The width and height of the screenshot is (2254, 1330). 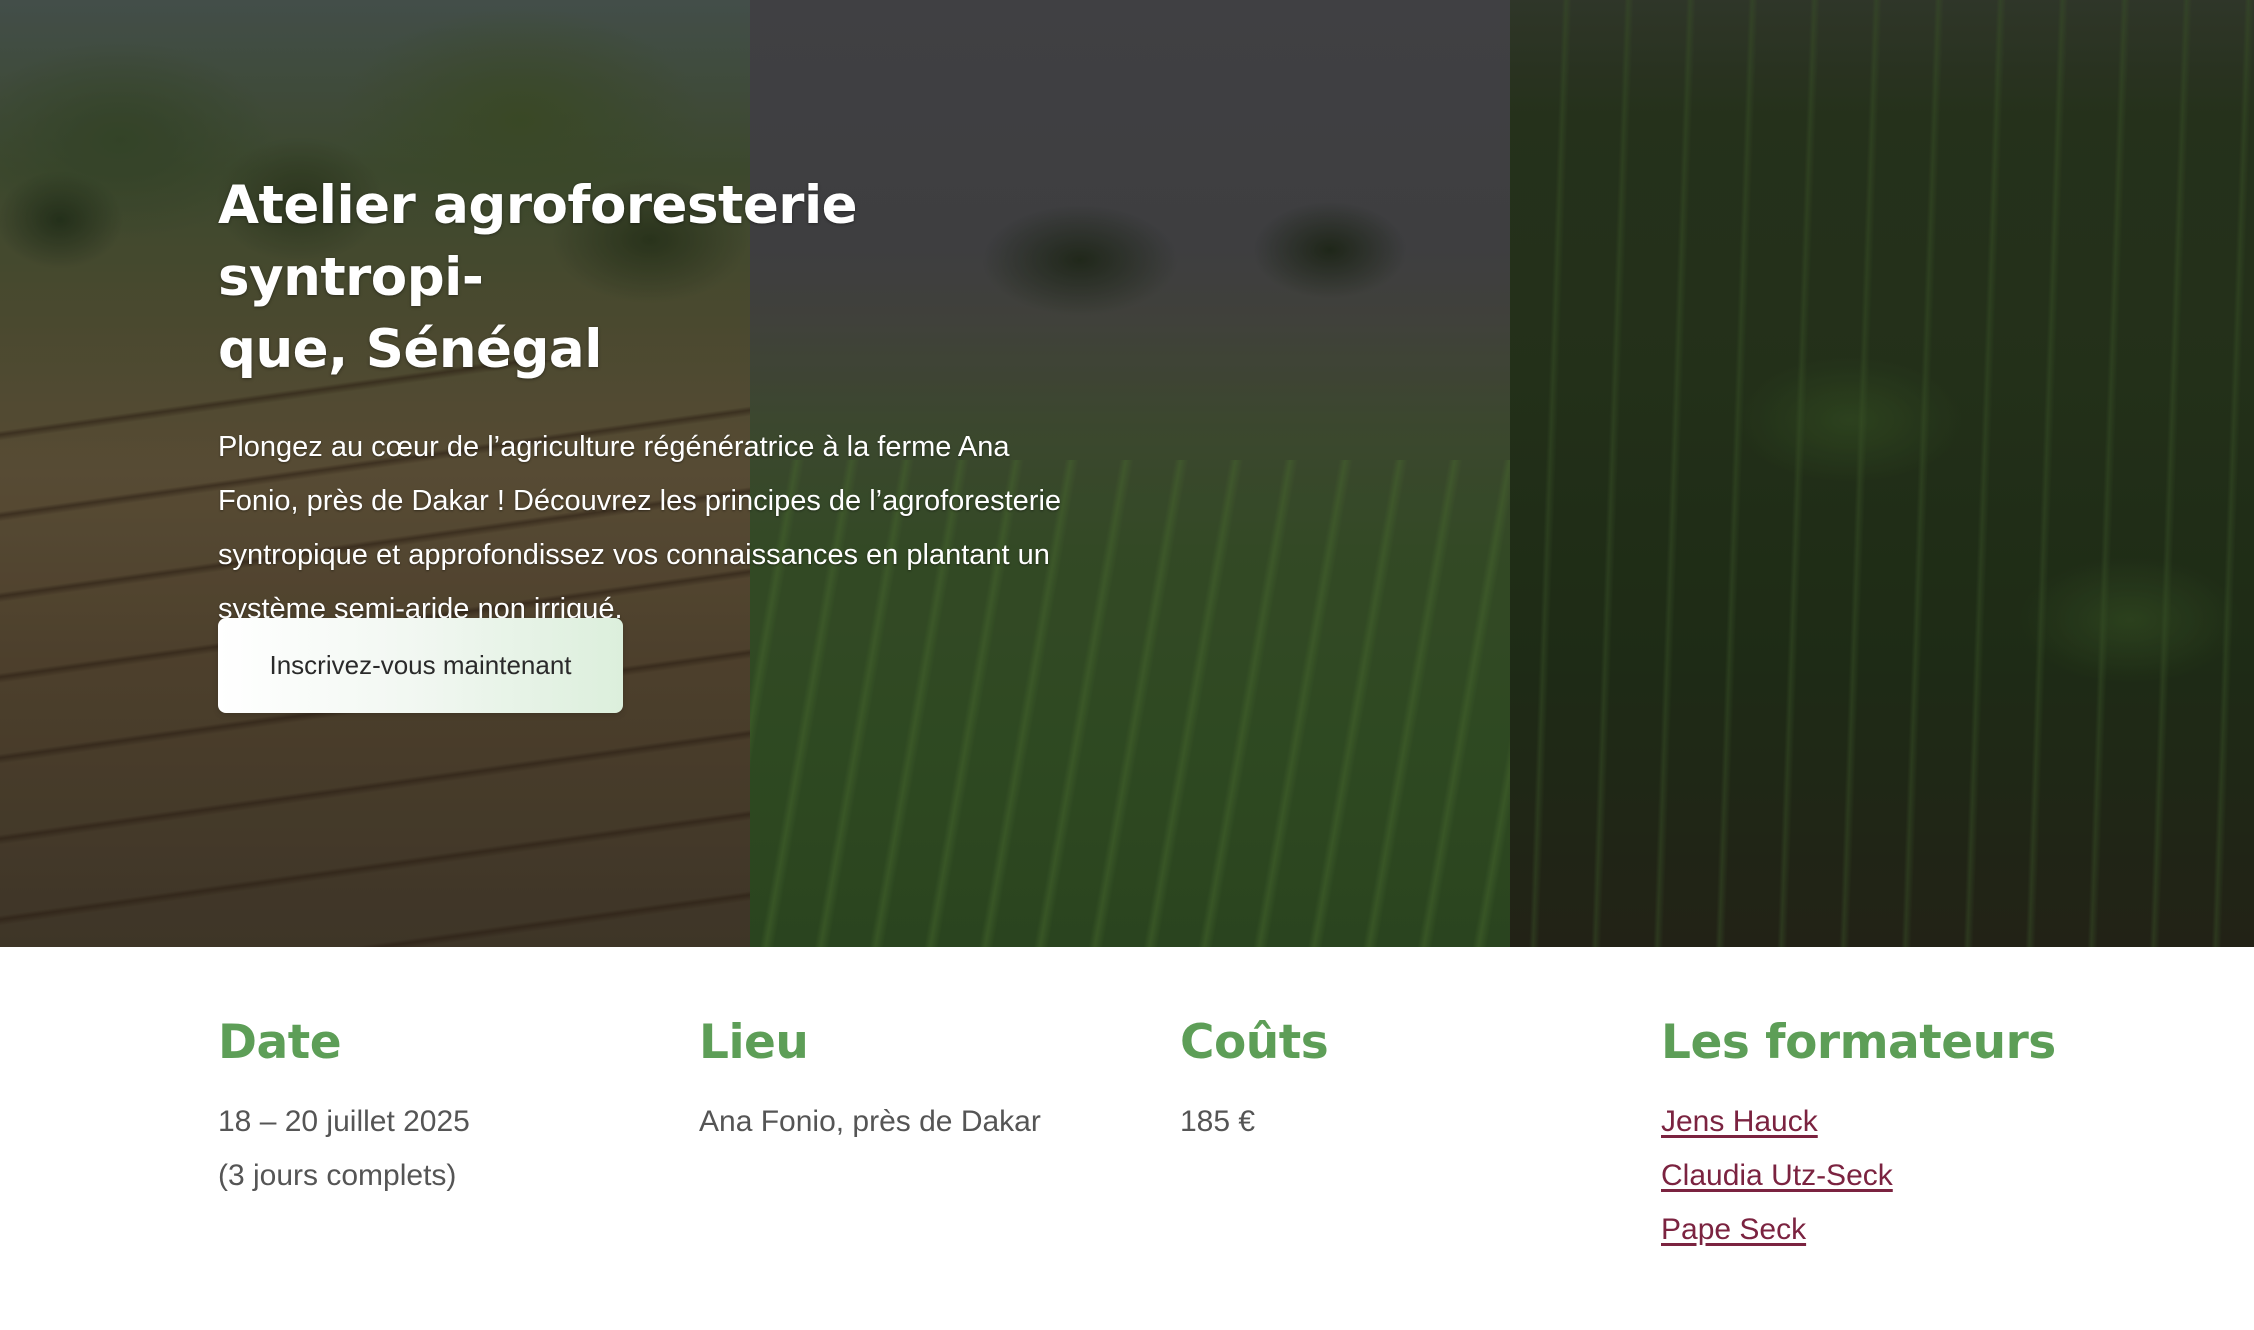 I want to click on register-now-button: Inscrivez-vous maintenant, so click(x=420, y=665).